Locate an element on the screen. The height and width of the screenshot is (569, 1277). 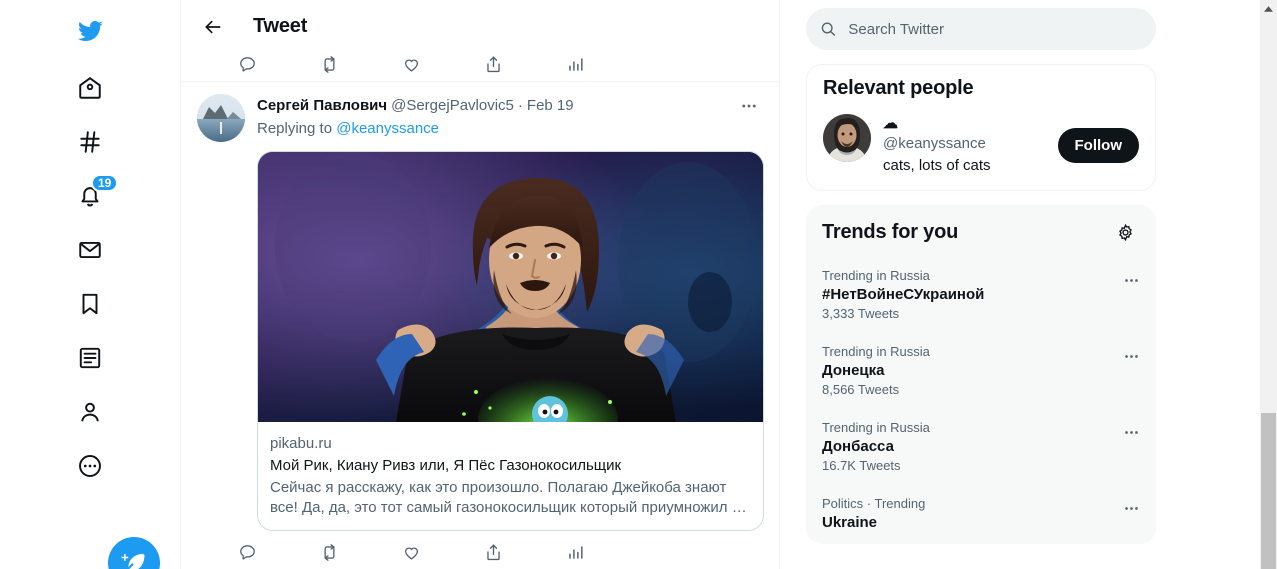
bookmark-icon is located at coordinates (90, 304).